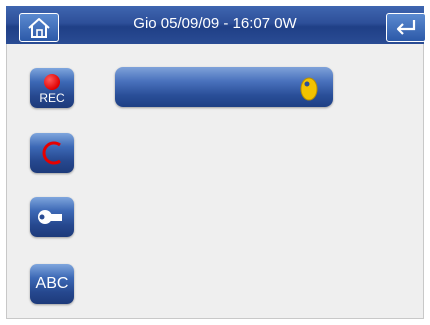  I want to click on return-arrow-icon, so click(406, 27).